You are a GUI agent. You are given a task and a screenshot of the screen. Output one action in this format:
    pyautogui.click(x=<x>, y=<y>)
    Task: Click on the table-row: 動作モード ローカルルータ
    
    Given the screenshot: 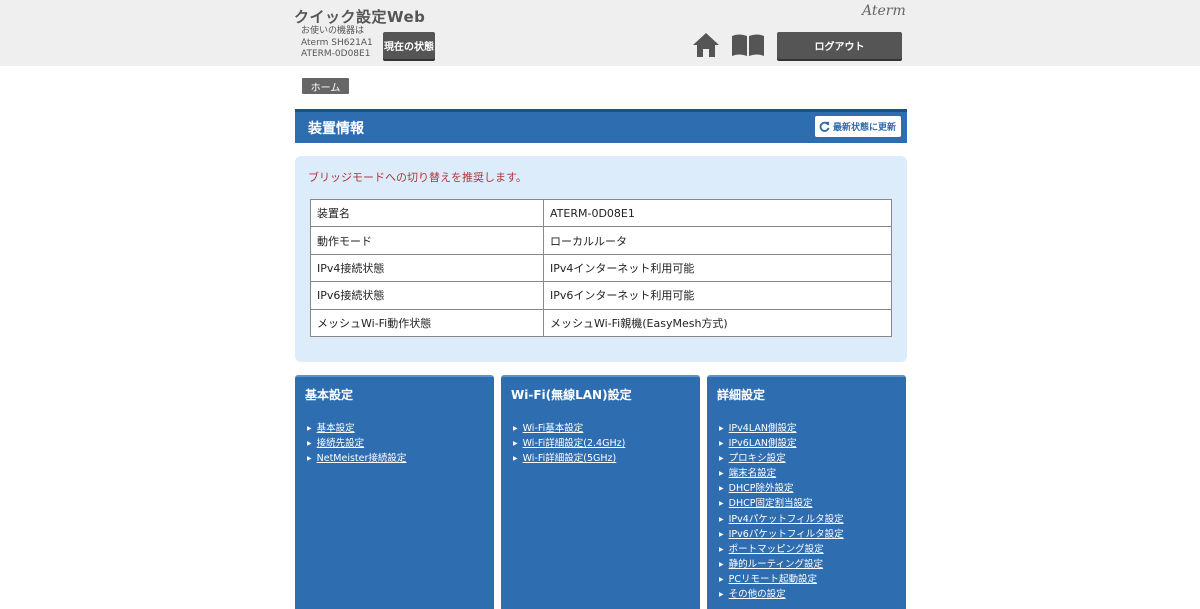 What is the action you would take?
    pyautogui.click(x=601, y=240)
    